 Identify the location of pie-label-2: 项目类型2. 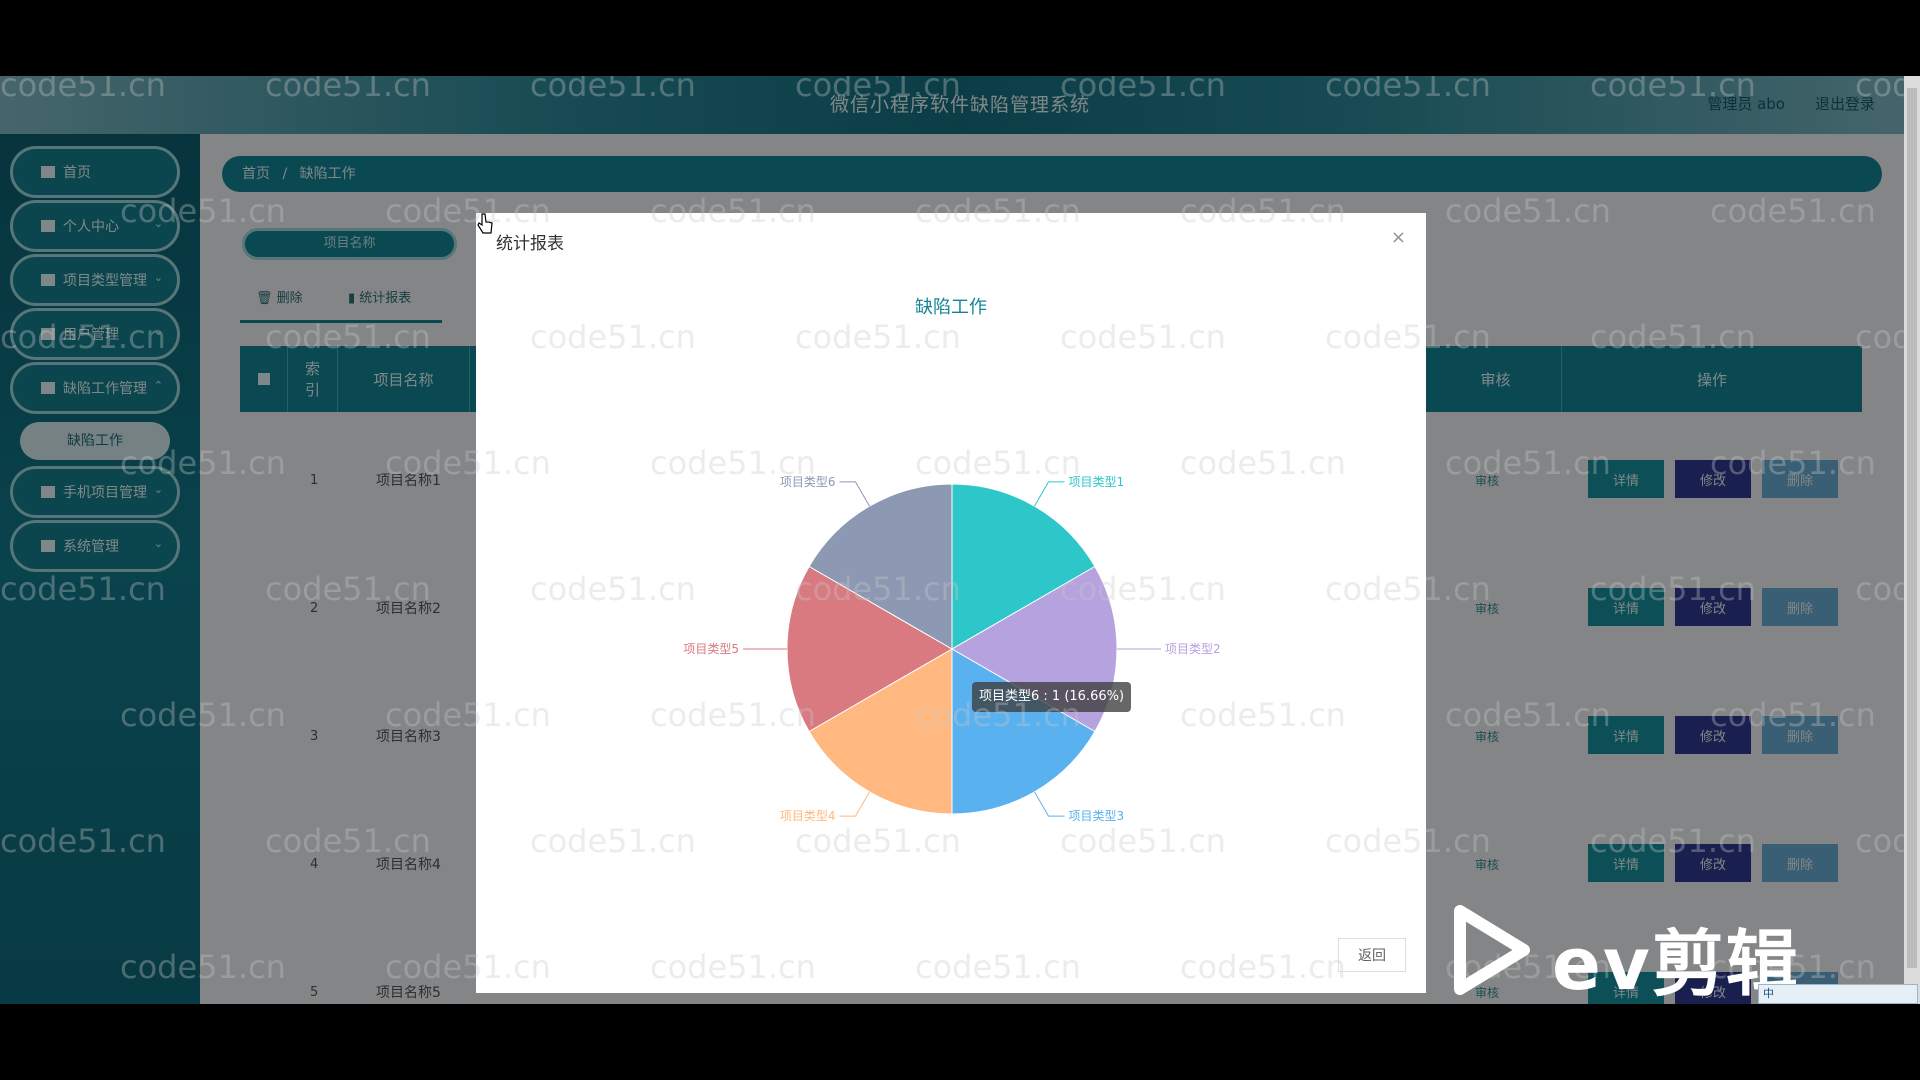
(1193, 649).